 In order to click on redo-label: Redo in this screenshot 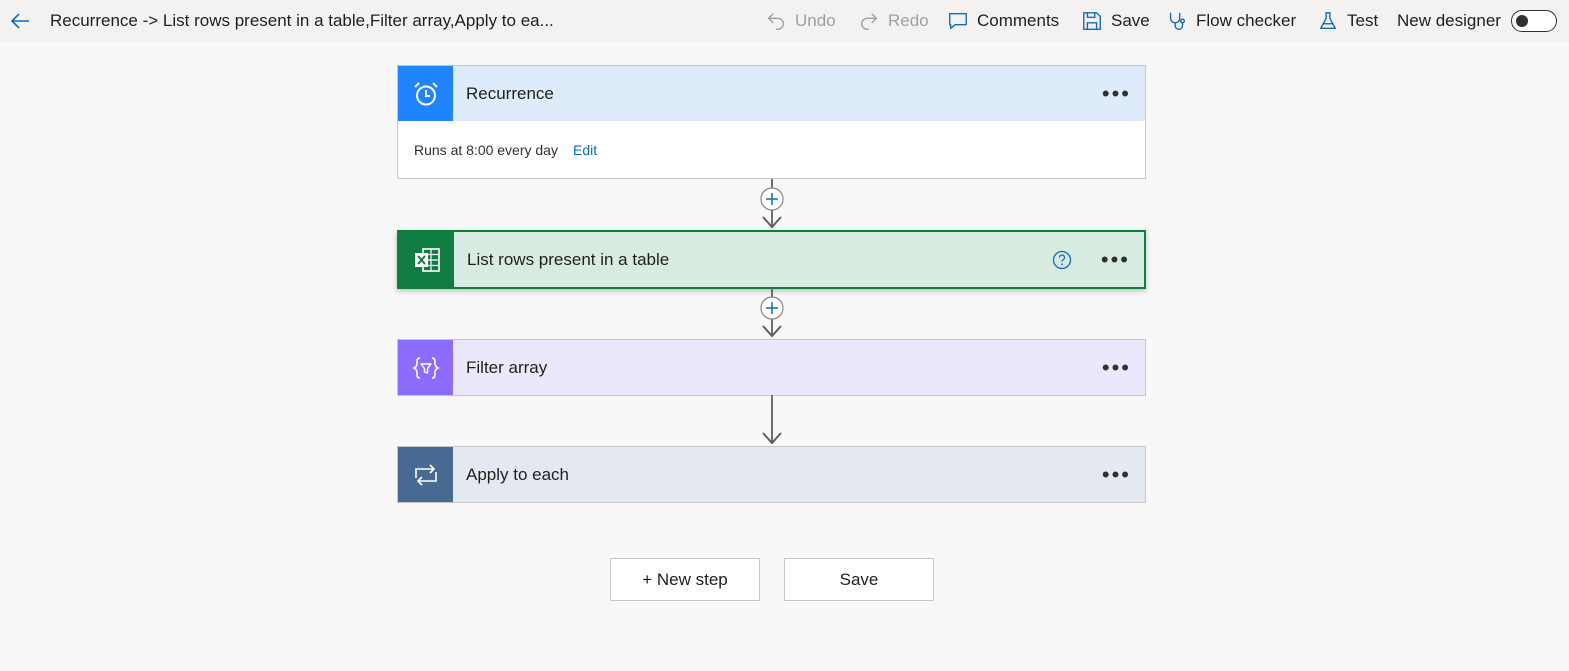, I will do `click(908, 20)`.